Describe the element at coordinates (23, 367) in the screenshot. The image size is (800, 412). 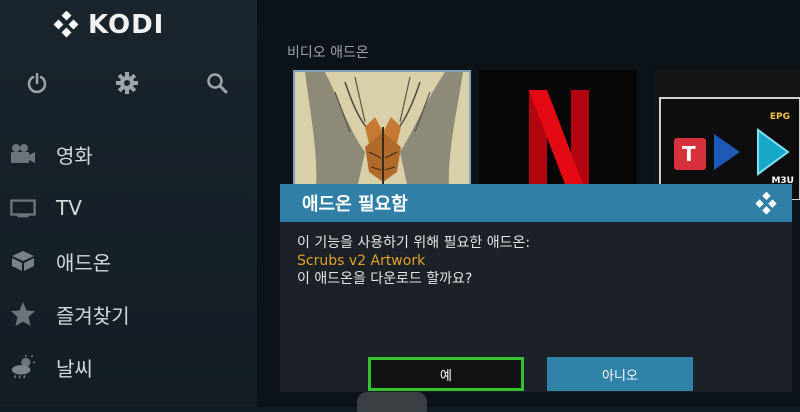
I see `weather-icon` at that location.